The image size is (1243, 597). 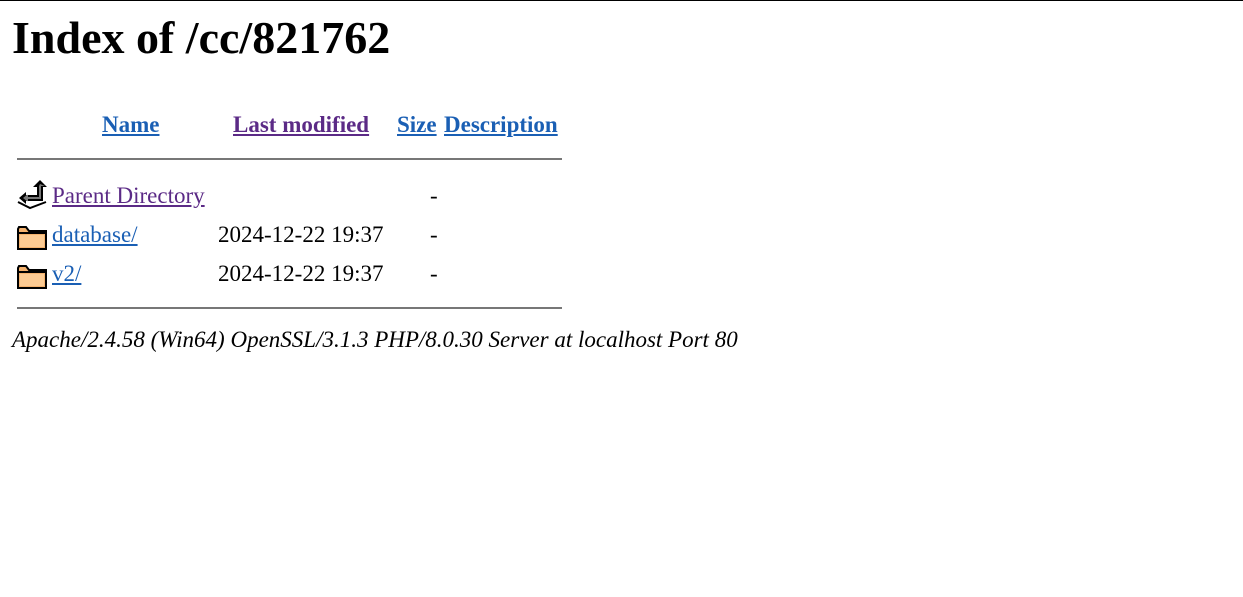 I want to click on row-name-link: Parent Directory, so click(x=128, y=195).